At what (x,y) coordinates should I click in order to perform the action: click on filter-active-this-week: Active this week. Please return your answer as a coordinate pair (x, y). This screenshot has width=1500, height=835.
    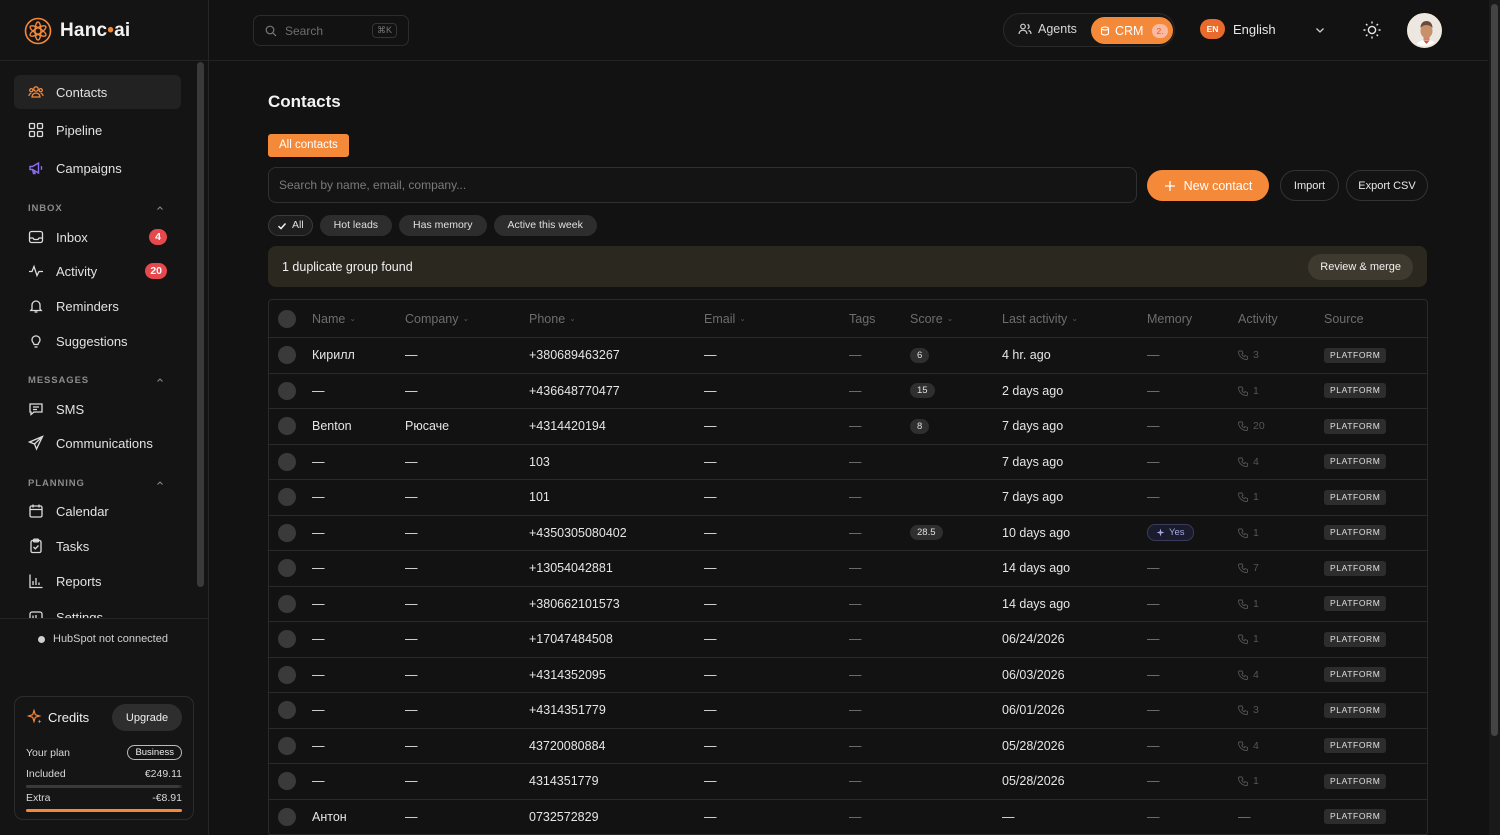
    Looking at the image, I should click on (545, 225).